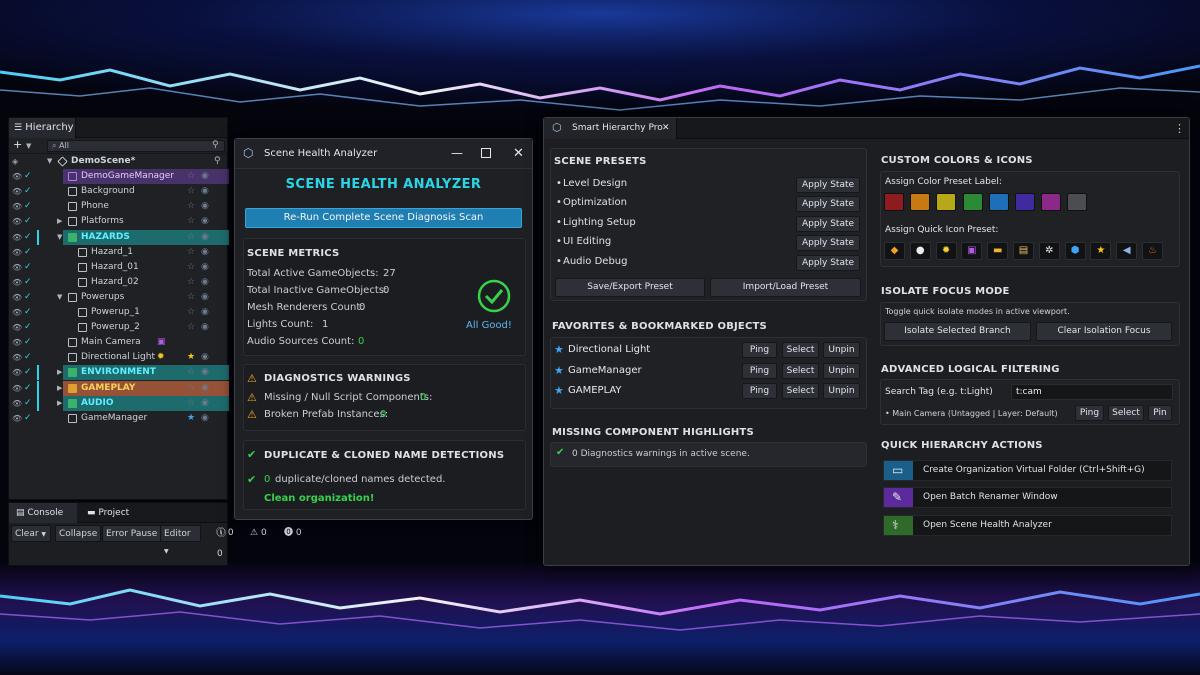 The image size is (1200, 675). I want to click on hierarchy-row: 👁 ✓ GameManager ★ ◉, so click(118, 418).